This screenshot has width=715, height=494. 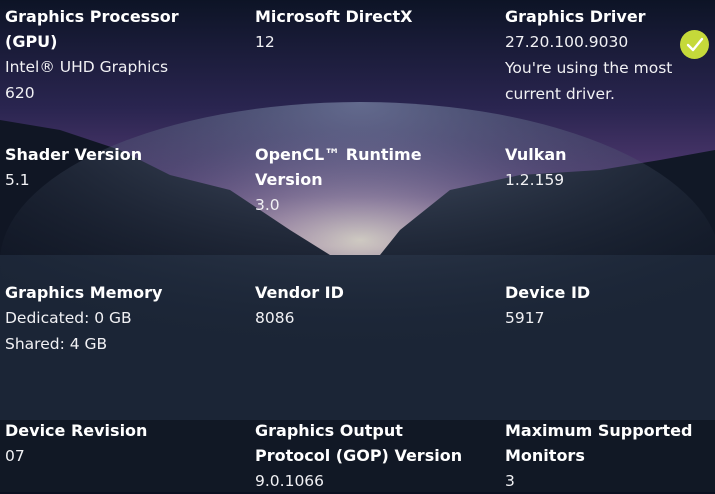 What do you see at coordinates (375, 29) in the screenshot?
I see `directx-cell: Microsoft DirectX 12` at bounding box center [375, 29].